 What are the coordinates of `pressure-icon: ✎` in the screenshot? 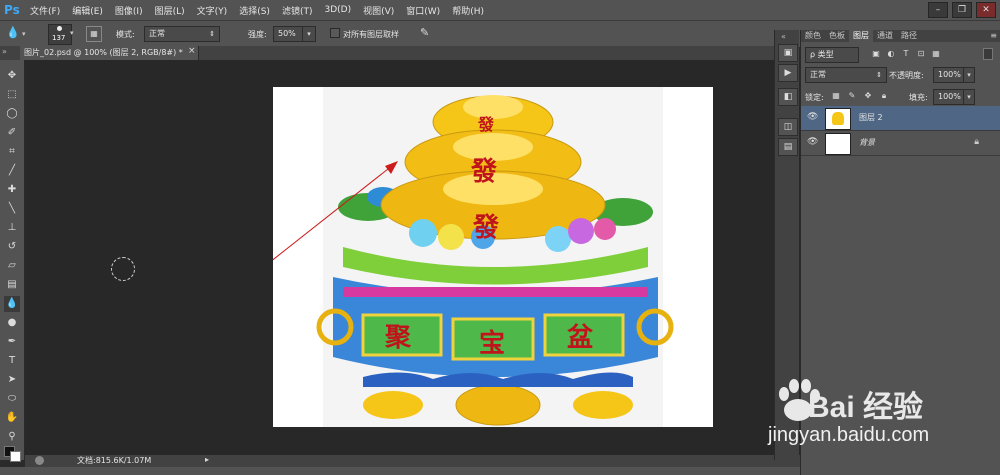 It's located at (424, 32).